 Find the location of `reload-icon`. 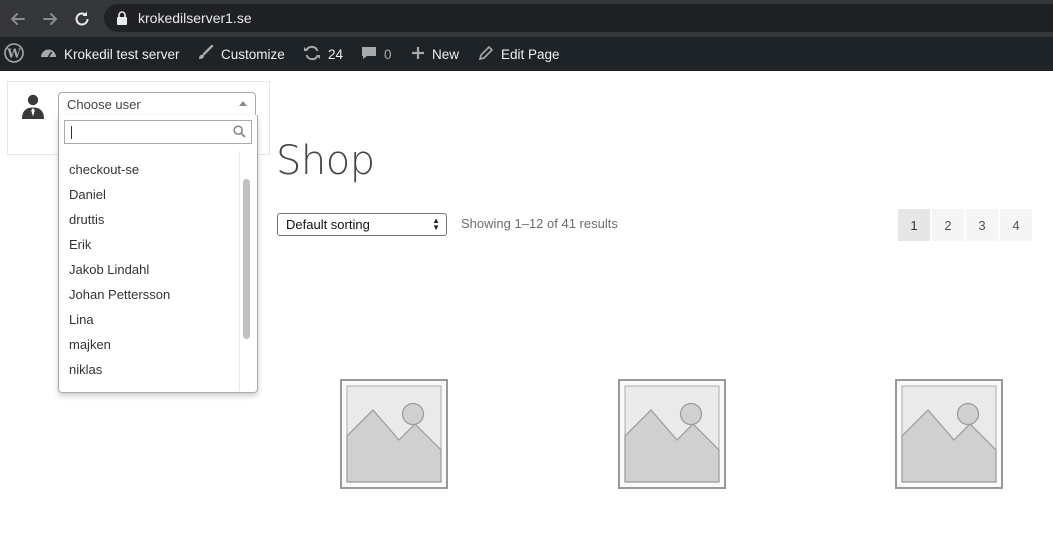

reload-icon is located at coordinates (82, 19).